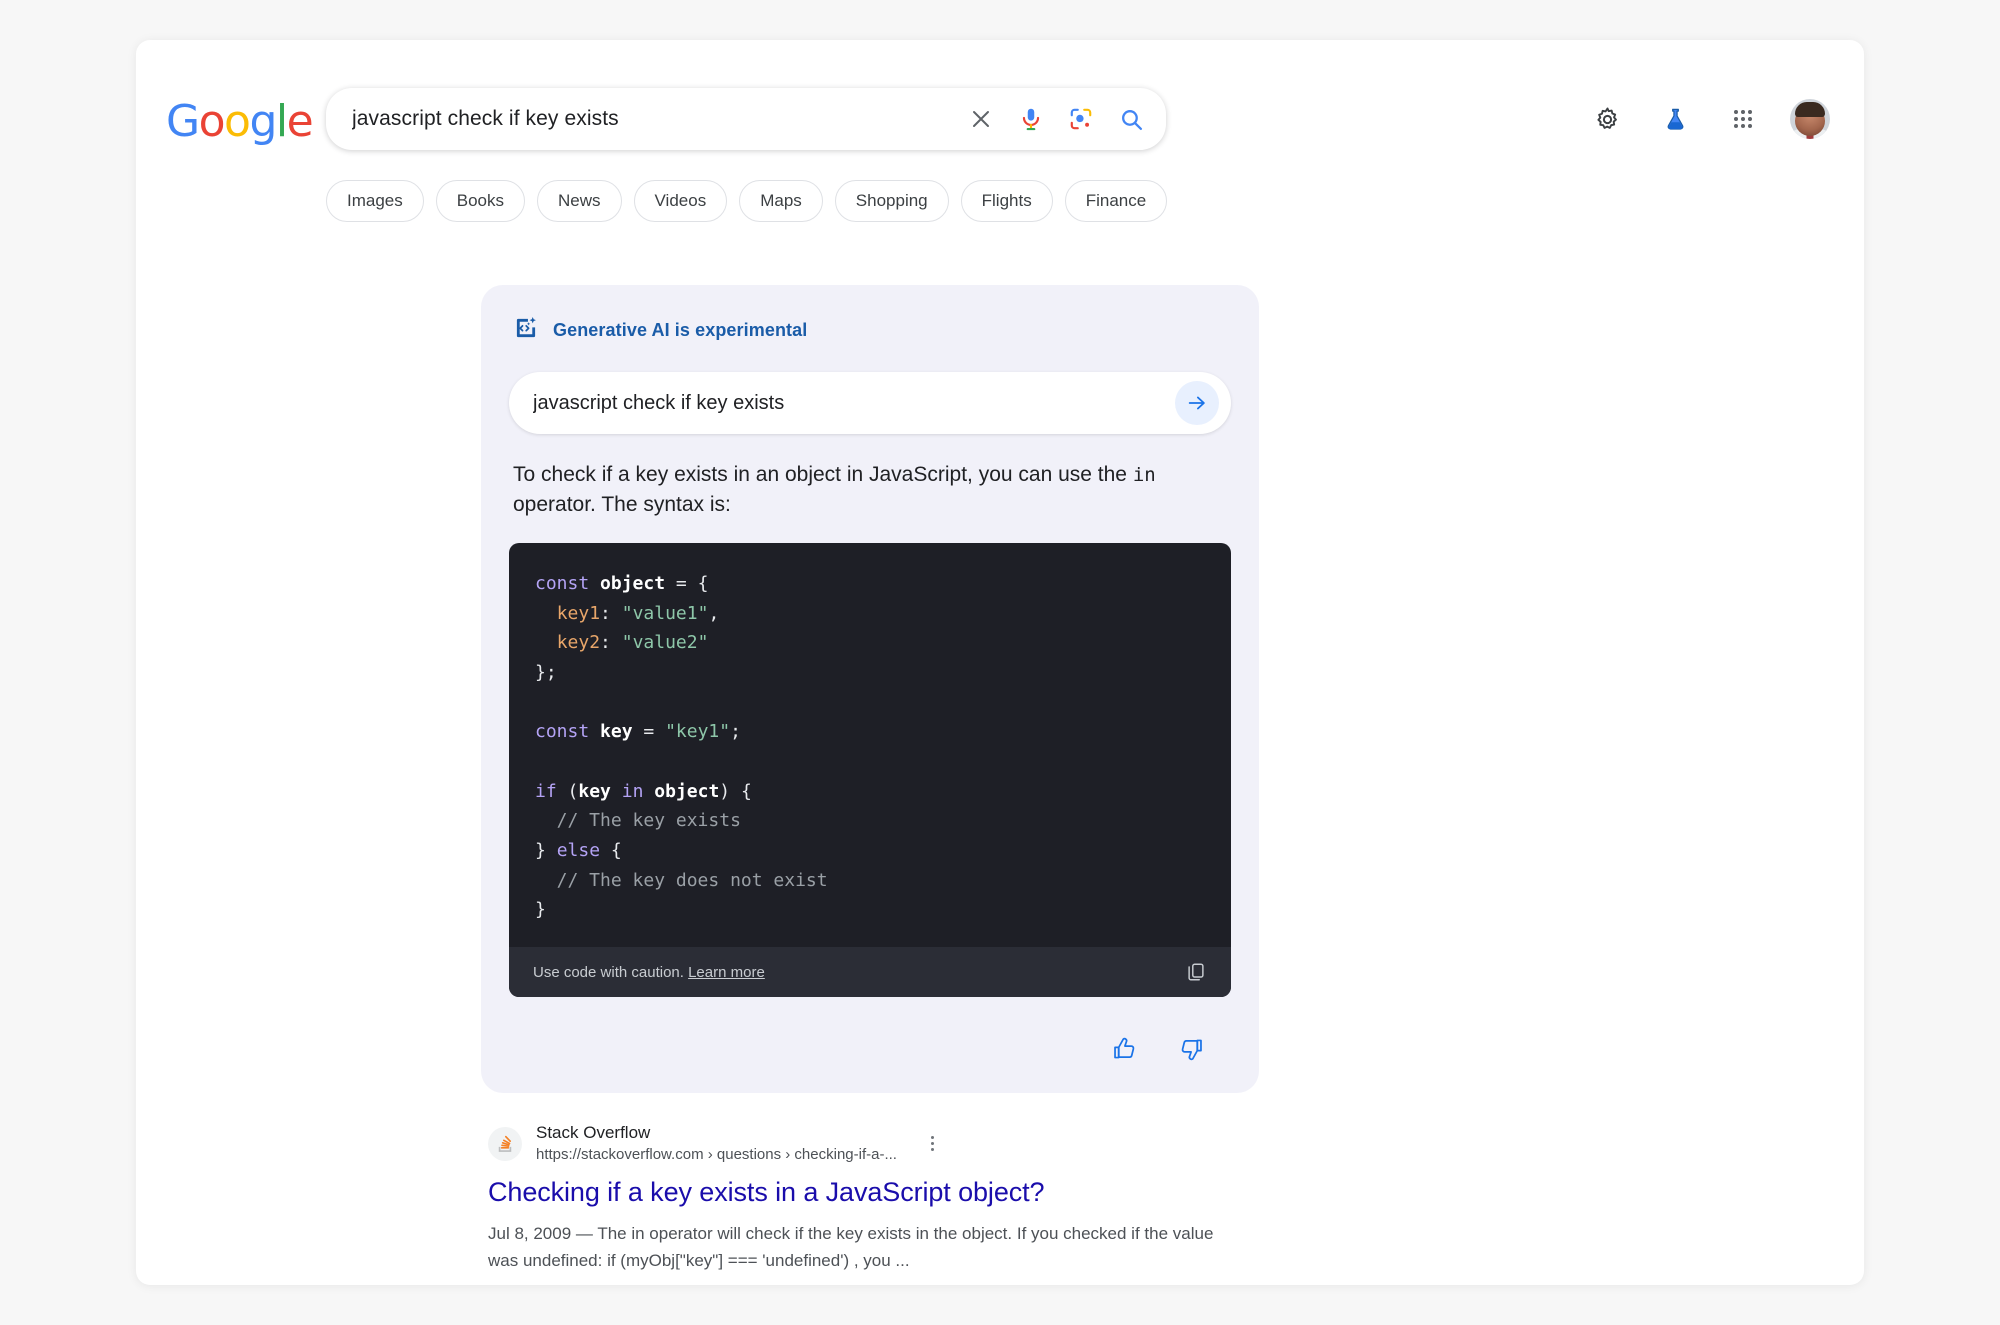  Describe the element at coordinates (263, 121) in the screenshot. I see `logo-letter-g: g` at that location.